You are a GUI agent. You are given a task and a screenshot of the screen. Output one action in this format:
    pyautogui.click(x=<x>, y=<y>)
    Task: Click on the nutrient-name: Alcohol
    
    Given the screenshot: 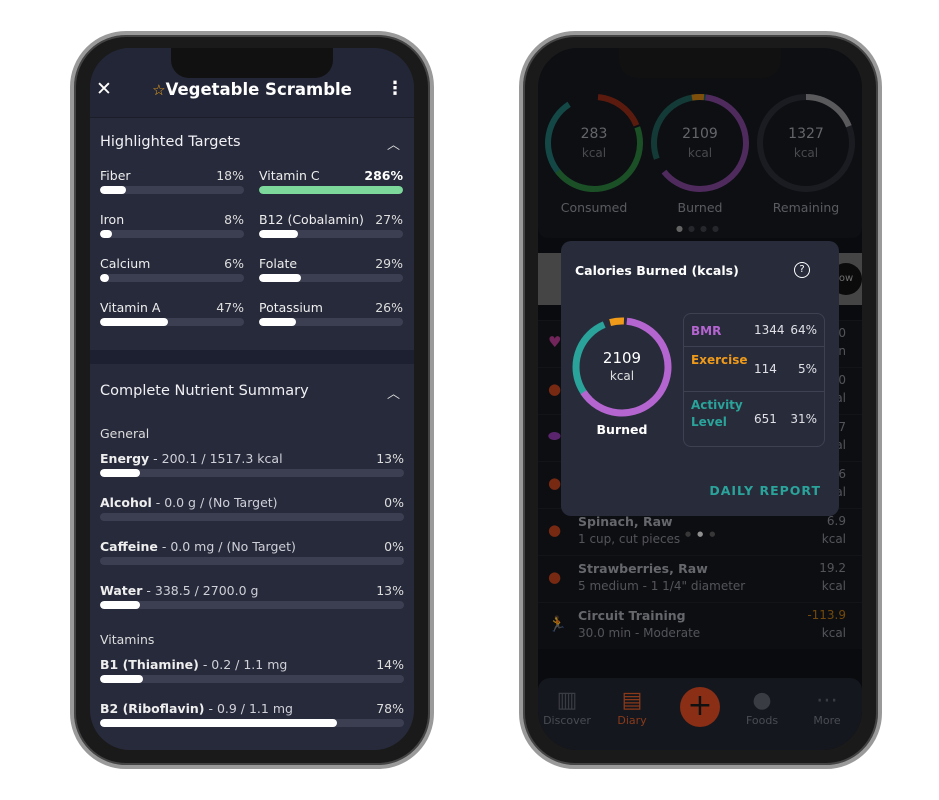 What is the action you would take?
    pyautogui.click(x=126, y=502)
    